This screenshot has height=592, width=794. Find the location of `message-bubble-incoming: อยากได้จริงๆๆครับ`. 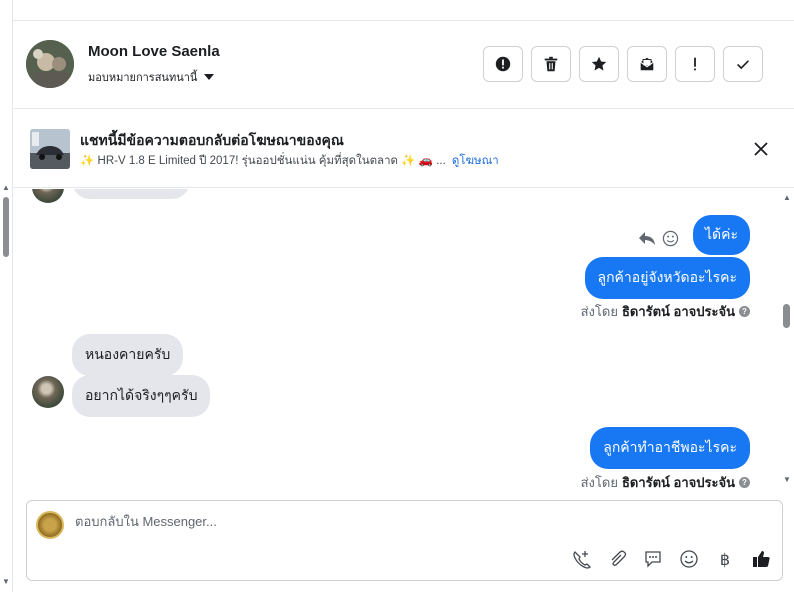

message-bubble-incoming: อยากได้จริงๆๆครับ is located at coordinates (141, 396).